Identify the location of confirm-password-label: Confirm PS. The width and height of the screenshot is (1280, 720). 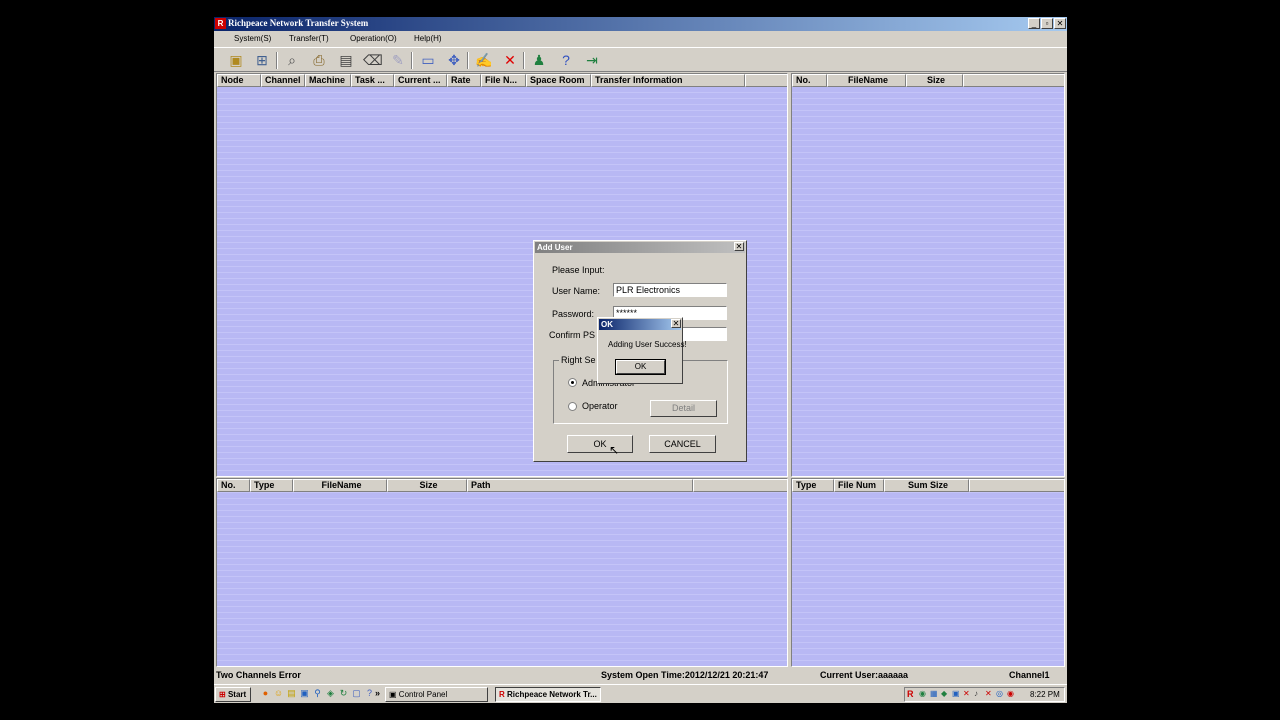
(572, 335).